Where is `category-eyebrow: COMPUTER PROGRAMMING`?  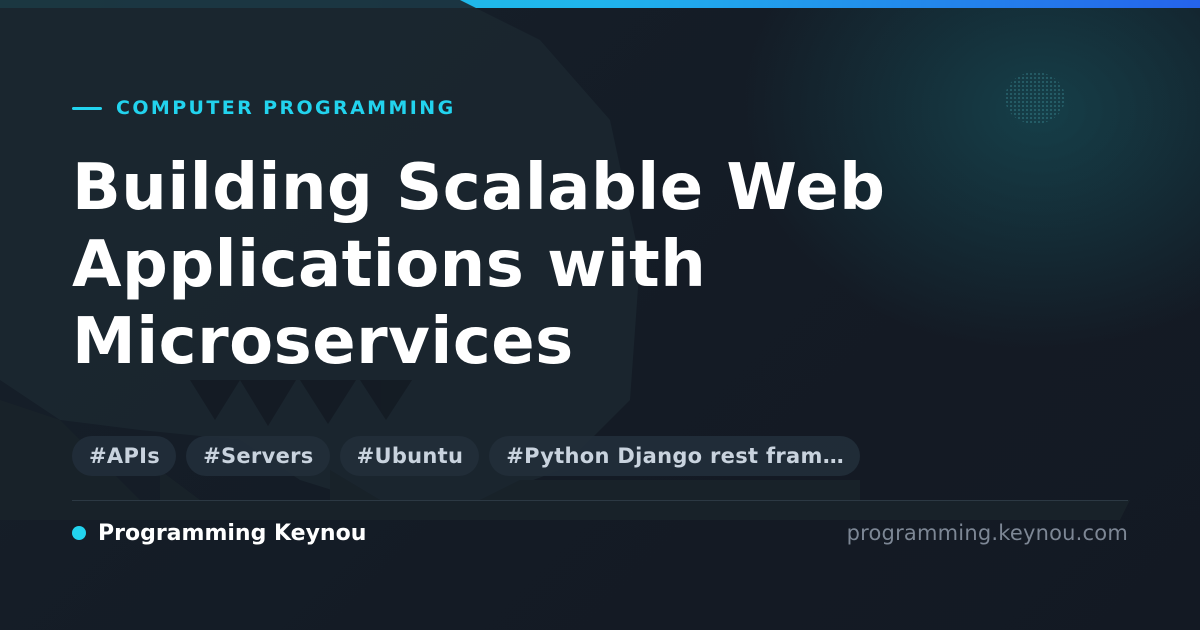
category-eyebrow: COMPUTER PROGRAMMING is located at coordinates (264, 108).